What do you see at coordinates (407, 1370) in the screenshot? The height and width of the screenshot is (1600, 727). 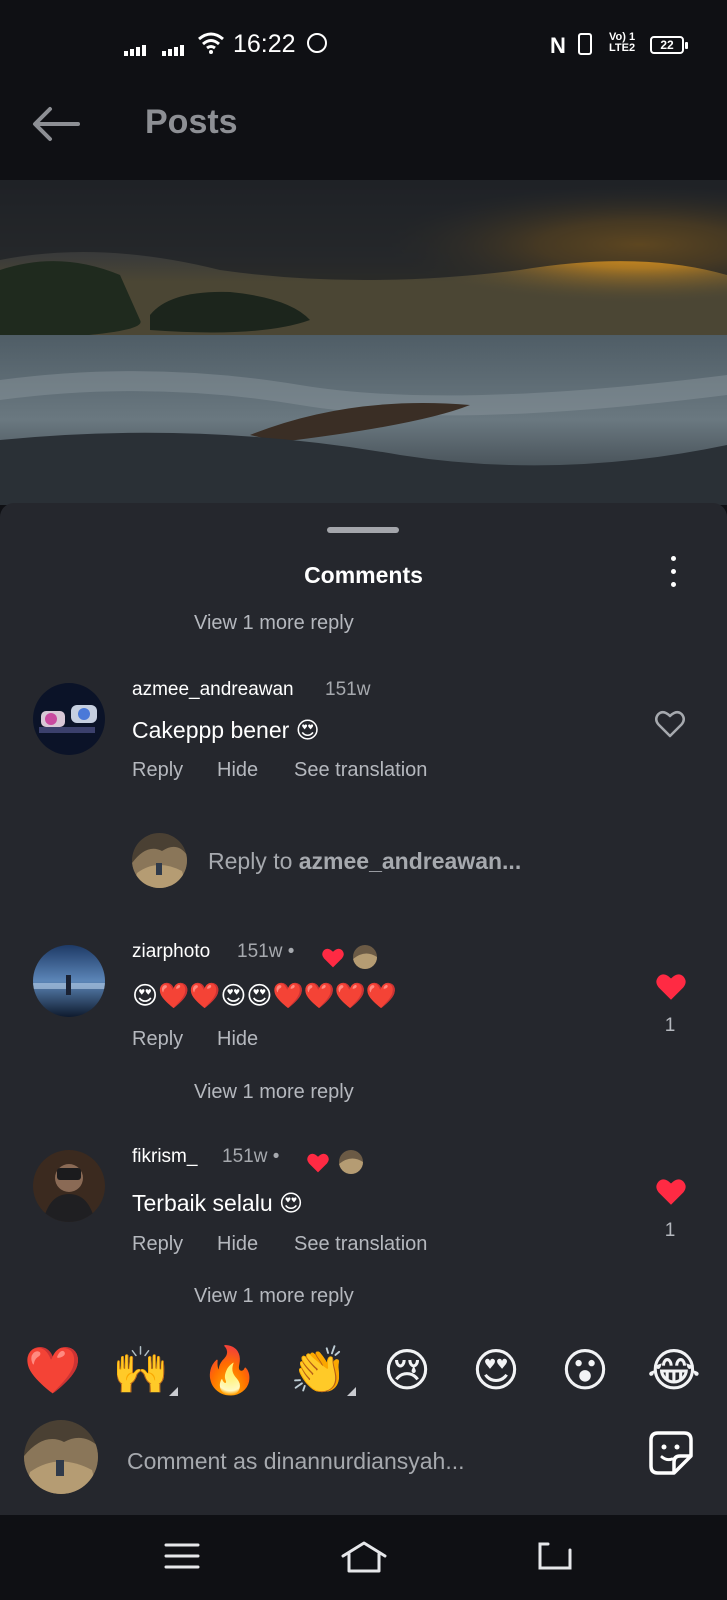 I see `emoji-crying-button: 😢` at bounding box center [407, 1370].